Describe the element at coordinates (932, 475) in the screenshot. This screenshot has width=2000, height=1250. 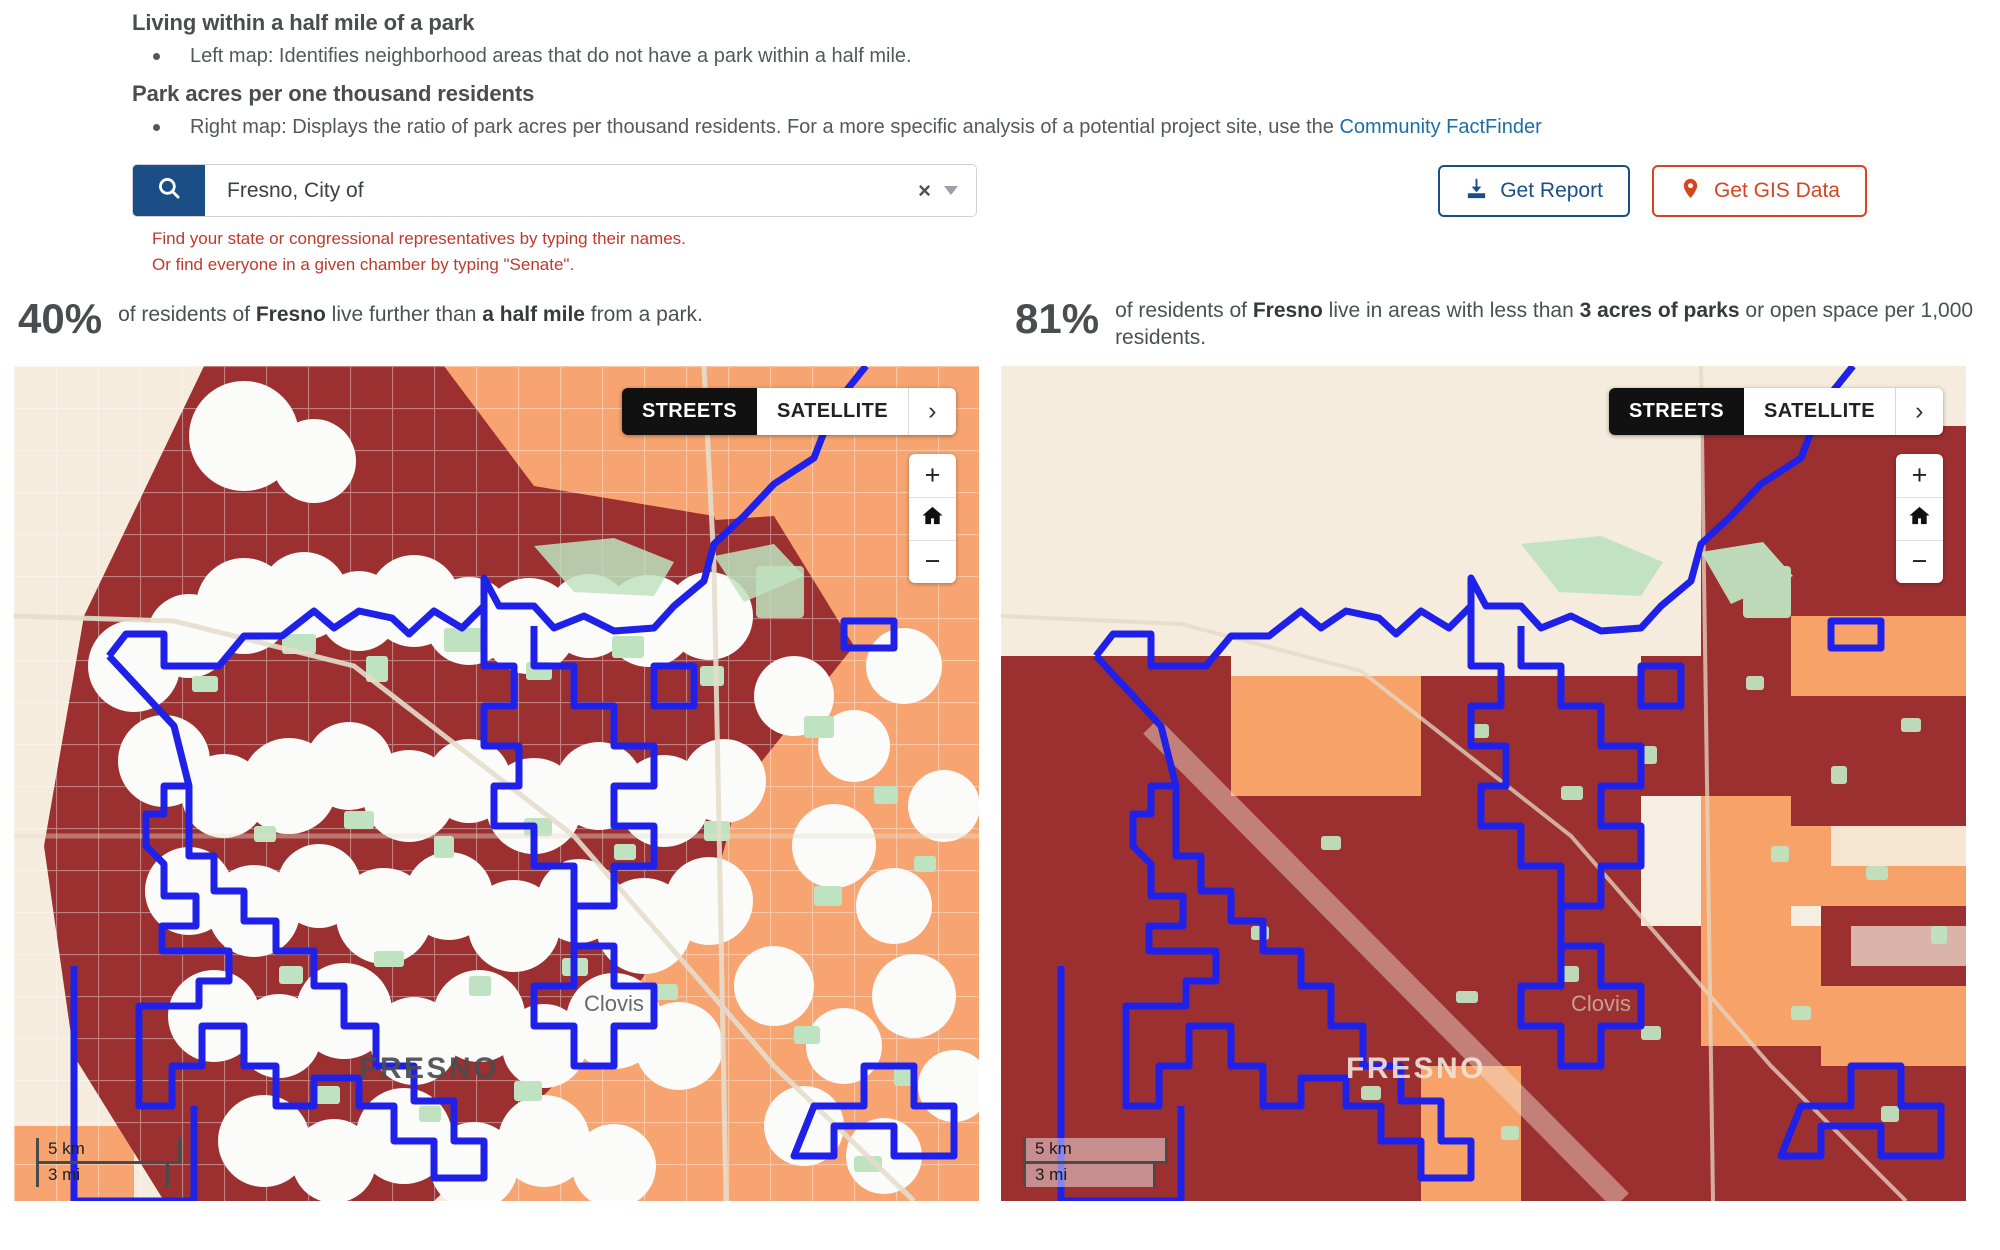
I see `zoom-in-button-left: +` at that location.